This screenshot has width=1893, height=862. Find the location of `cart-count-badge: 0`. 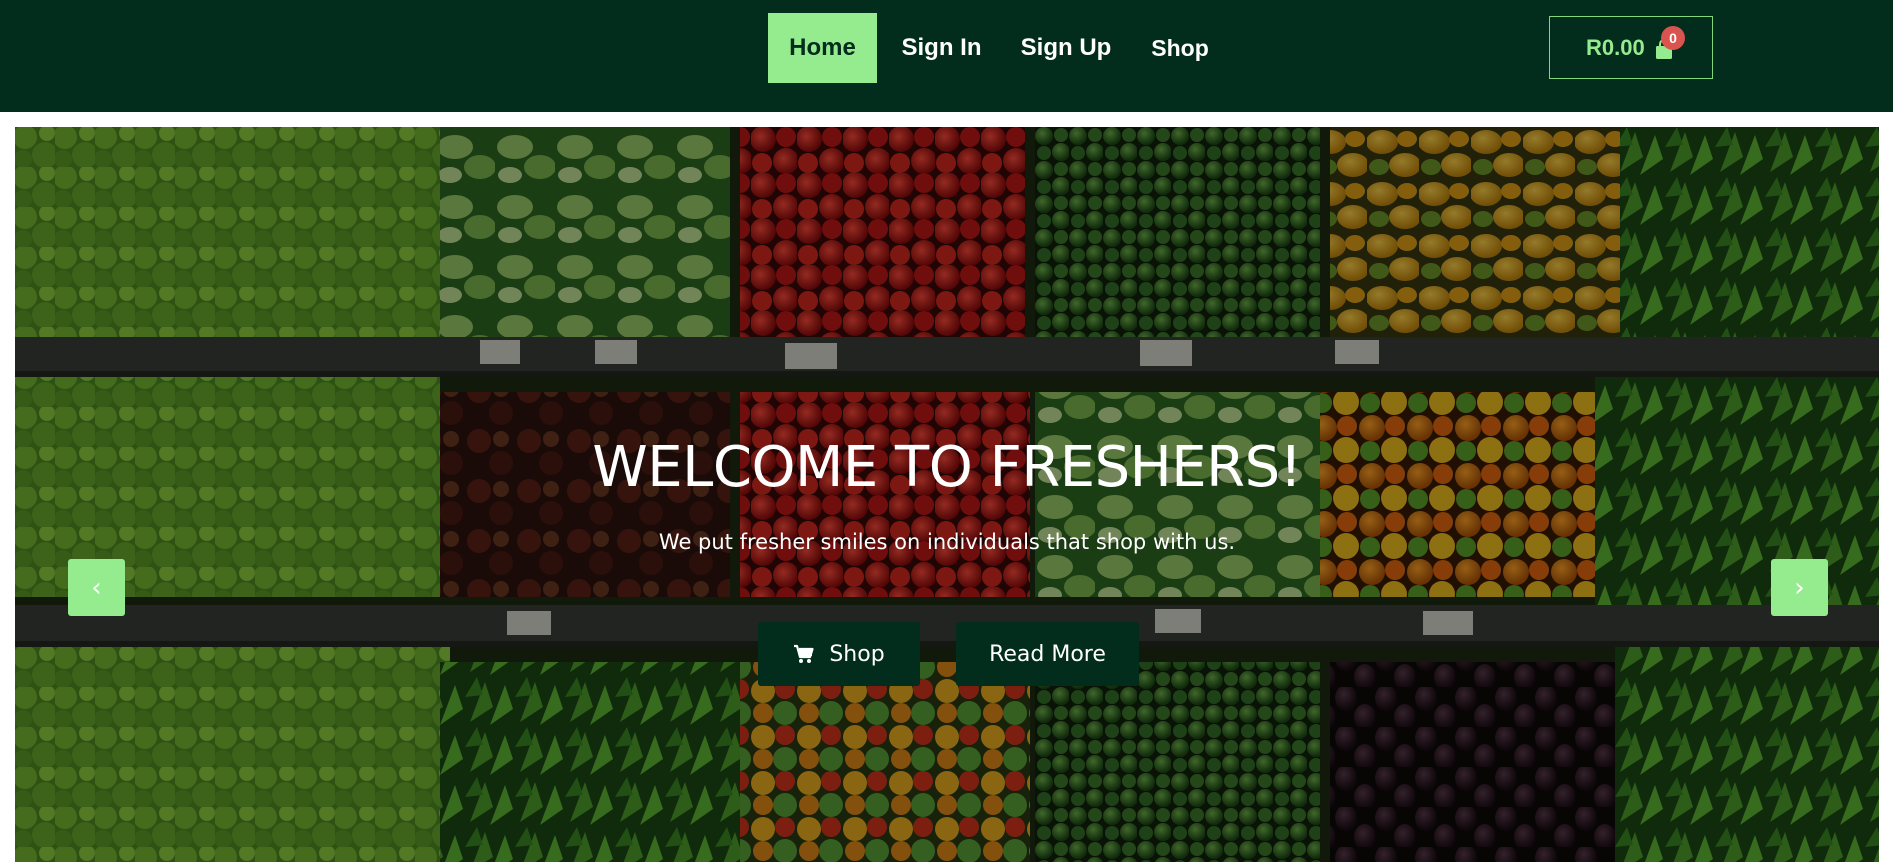

cart-count-badge: 0 is located at coordinates (1673, 38).